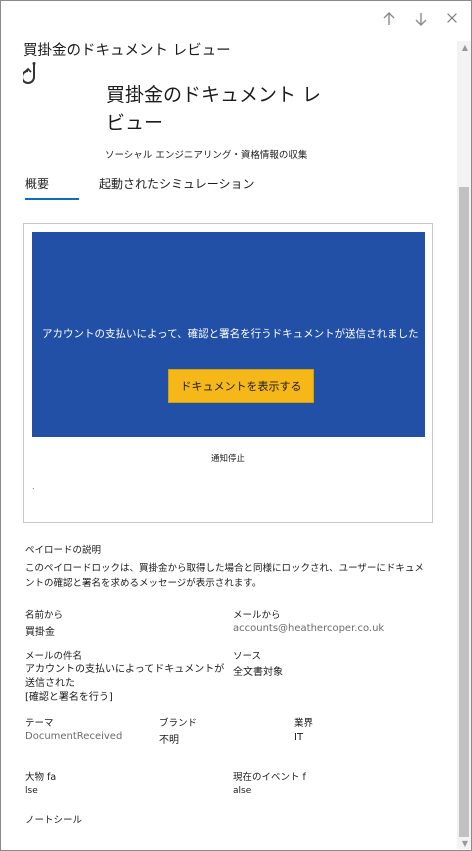 The width and height of the screenshot is (472, 851). I want to click on phishing-hook-icon, so click(33, 74).